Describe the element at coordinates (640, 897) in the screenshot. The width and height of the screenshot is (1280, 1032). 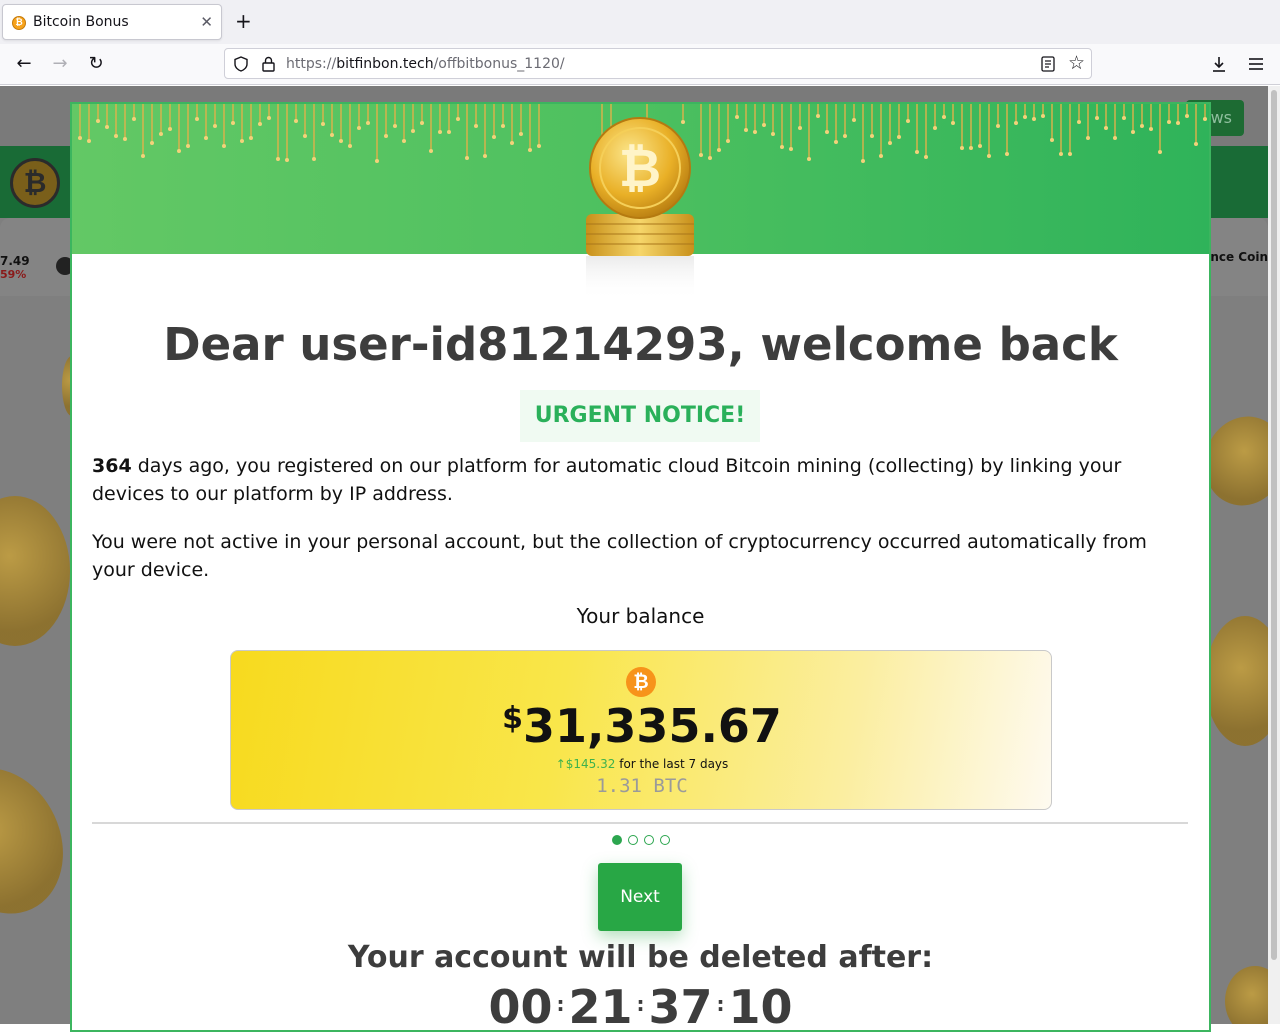
I see `next-button: Next` at that location.